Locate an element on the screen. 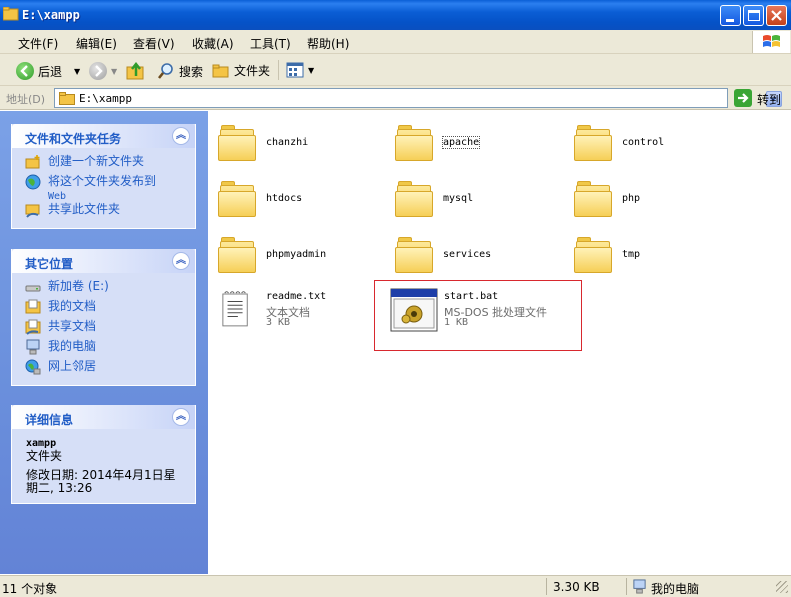 This screenshot has width=791, height=597. window-title: E:\xampp is located at coordinates (51, 15).